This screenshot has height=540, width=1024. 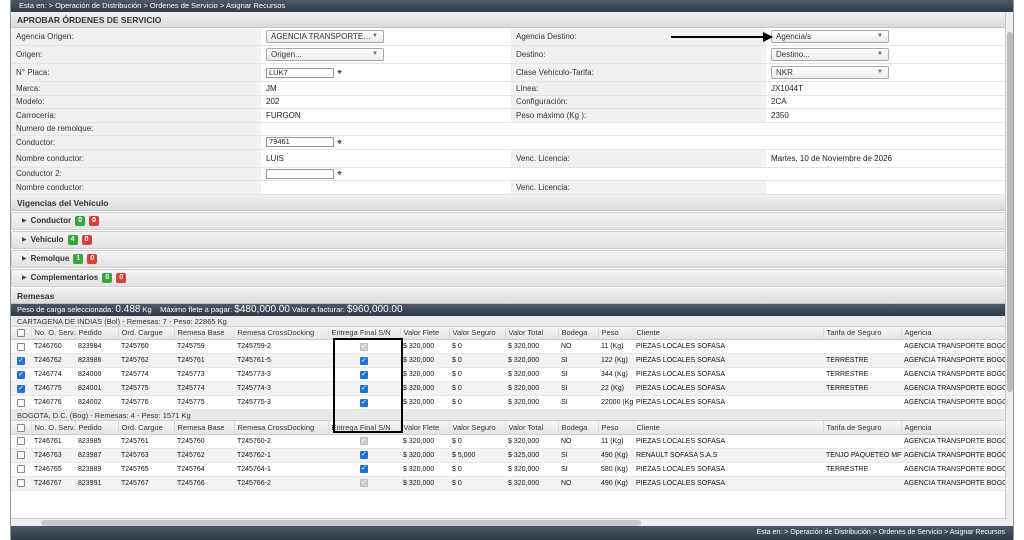 What do you see at coordinates (204, 360) in the screenshot?
I see `cell-rb: T245761` at bounding box center [204, 360].